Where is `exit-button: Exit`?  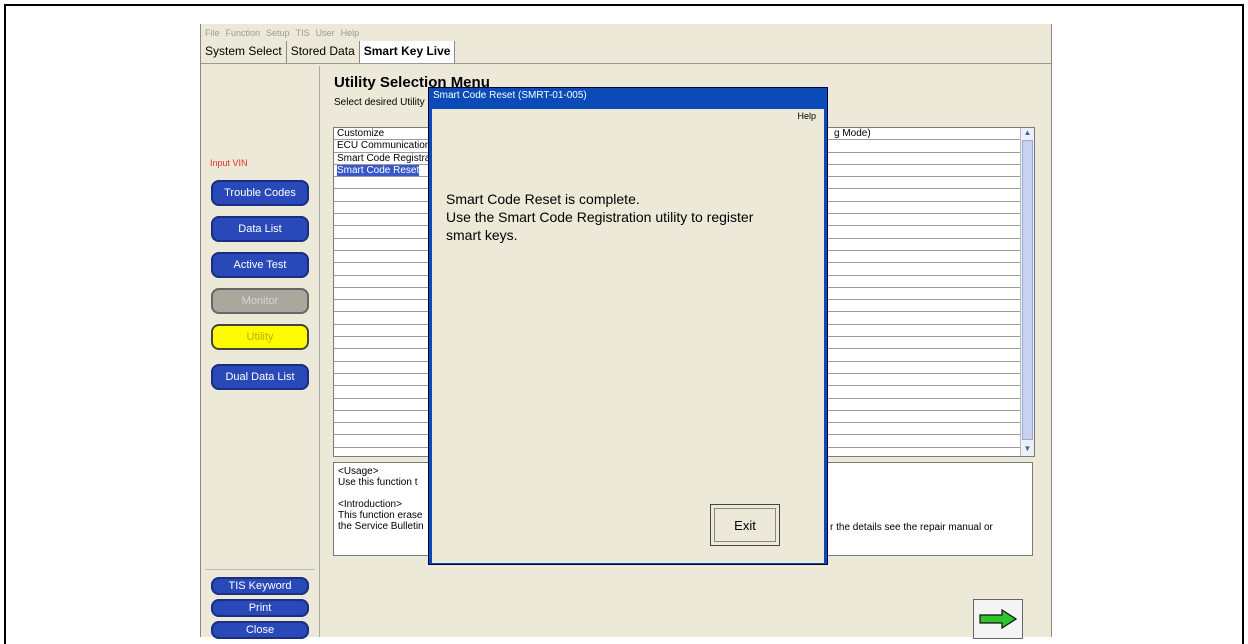
exit-button: Exit is located at coordinates (745, 525).